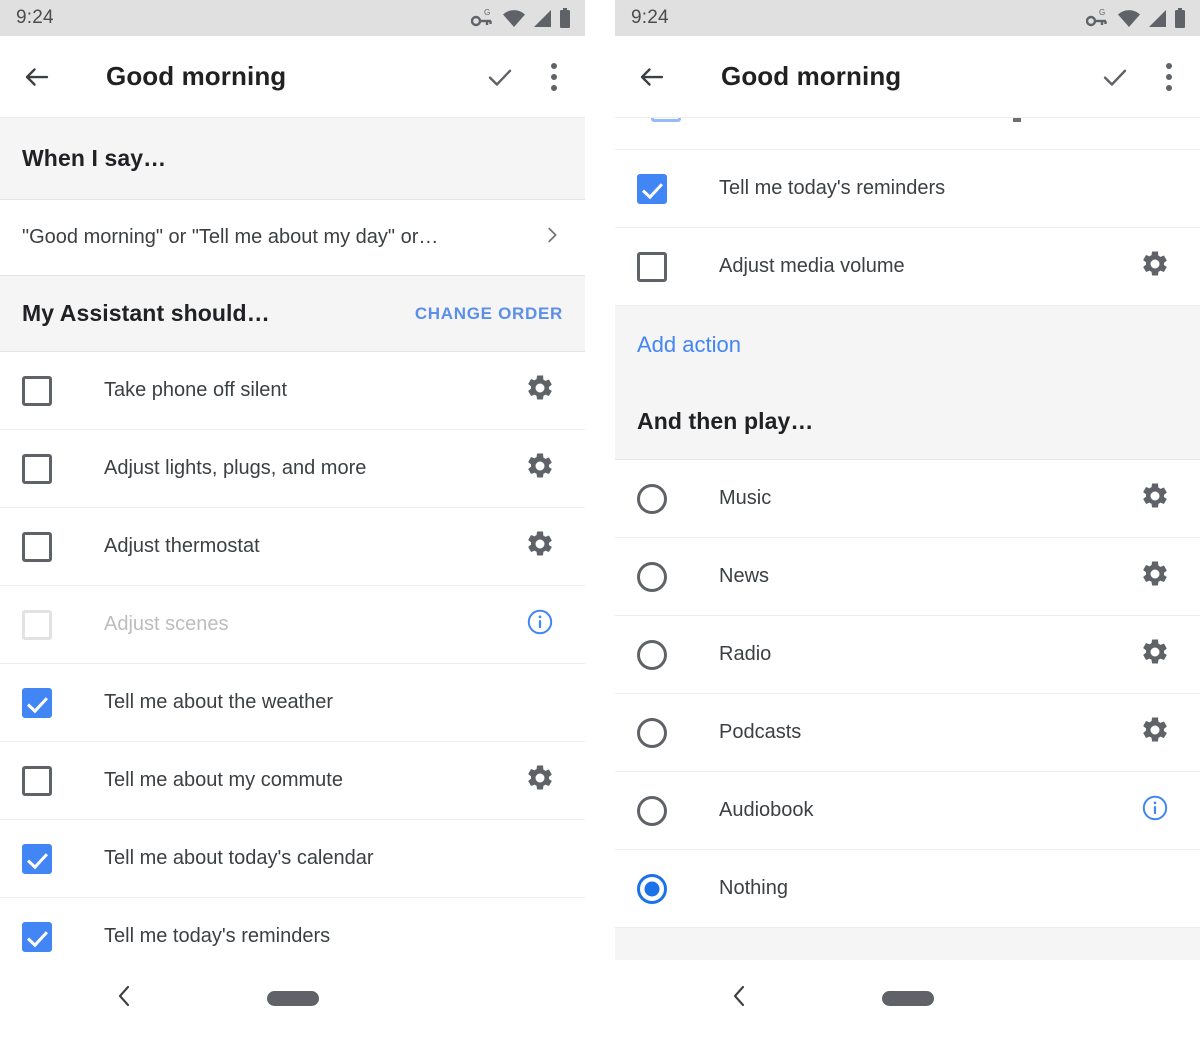 The width and height of the screenshot is (1200, 1037). What do you see at coordinates (182, 546) in the screenshot?
I see `list-item-label: Adjust thermostat` at bounding box center [182, 546].